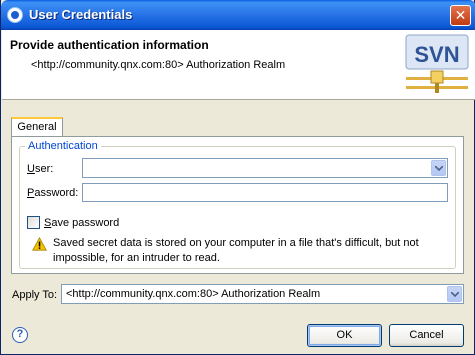 The height and width of the screenshot is (355, 475). I want to click on user-dropdown-button, so click(438, 168).